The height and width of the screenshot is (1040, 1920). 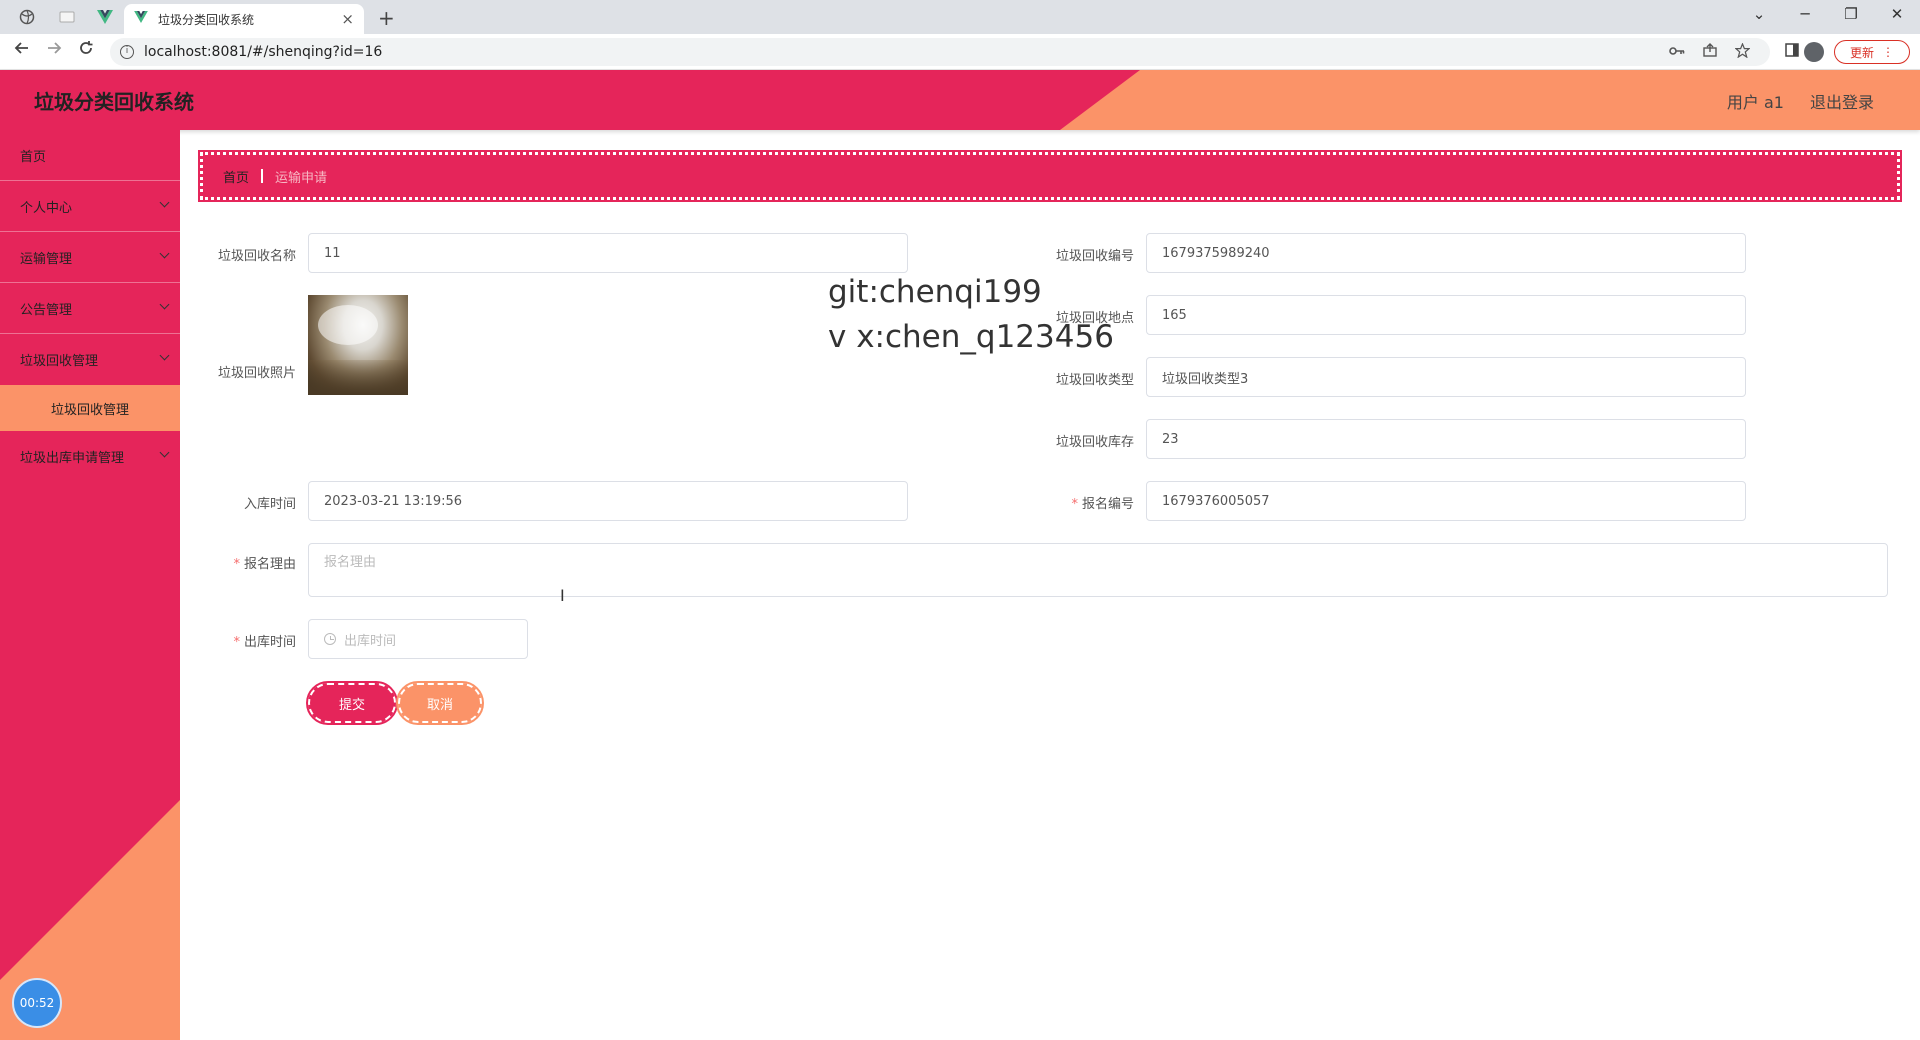 What do you see at coordinates (90, 206) in the screenshot?
I see `sidebar-item-personal-center: 个人中心` at bounding box center [90, 206].